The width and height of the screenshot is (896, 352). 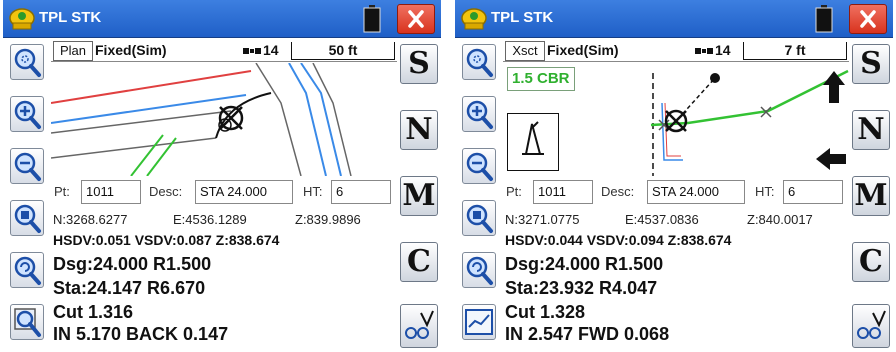 What do you see at coordinates (141, 334) in the screenshot?
I see `offset-direction-readout: IN 5.170 BACK 0.147` at bounding box center [141, 334].